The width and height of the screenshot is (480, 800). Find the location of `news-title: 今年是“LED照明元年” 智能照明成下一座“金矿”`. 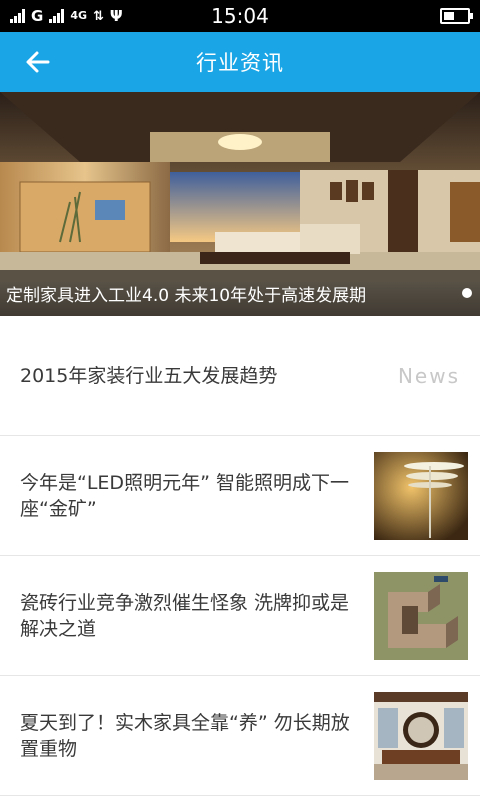

news-title: 今年是“LED照明元年” 智能照明成下一座“金矿” is located at coordinates (184, 495).